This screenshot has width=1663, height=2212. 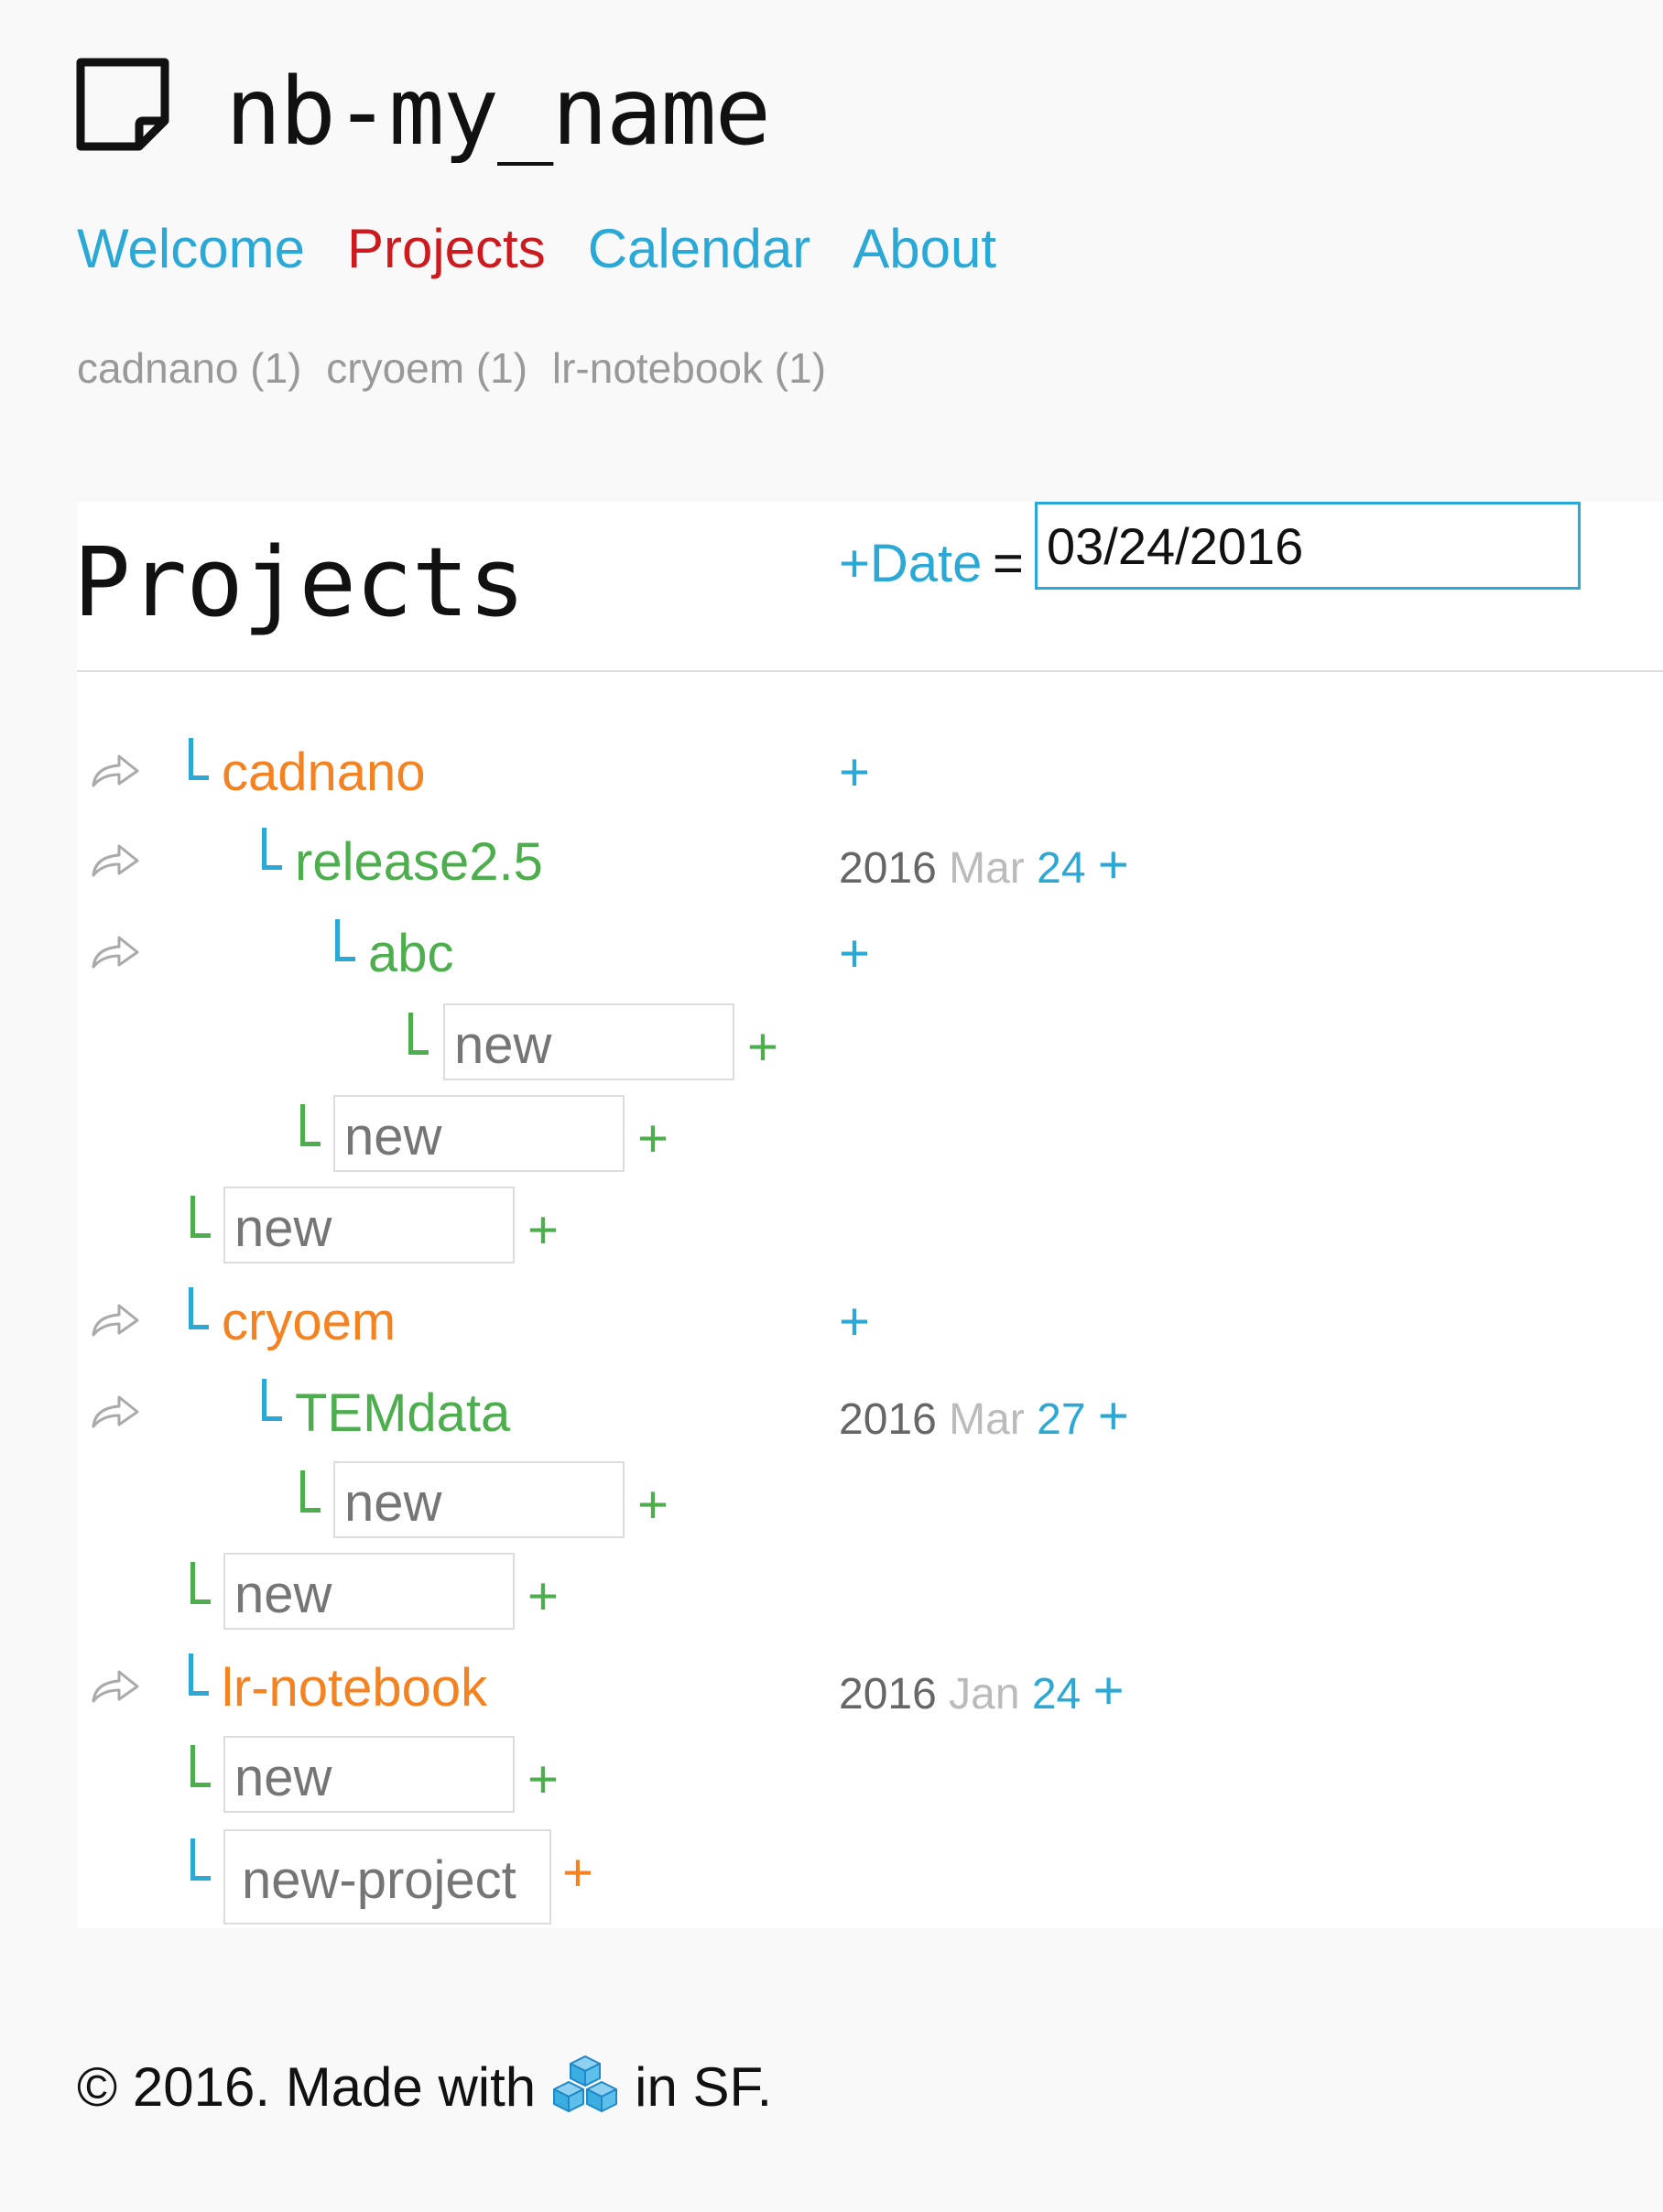 What do you see at coordinates (498, 113) in the screenshot?
I see `site-title: nb-my_name` at bounding box center [498, 113].